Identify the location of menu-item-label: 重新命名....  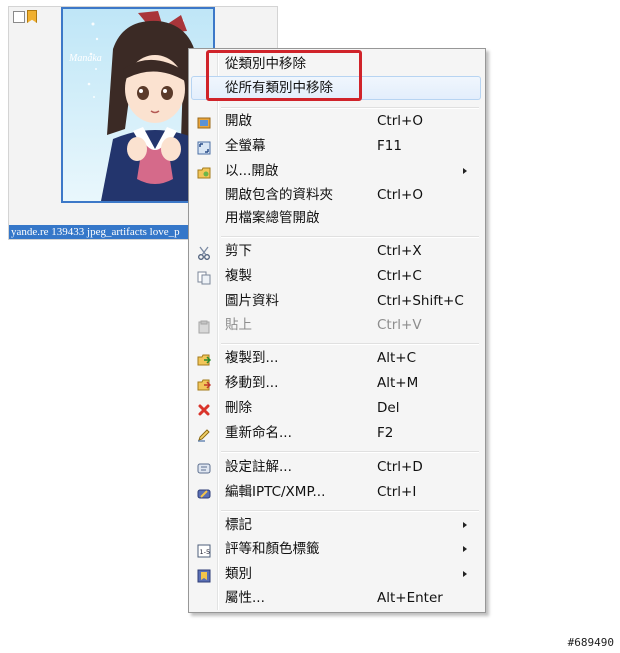
(258, 433).